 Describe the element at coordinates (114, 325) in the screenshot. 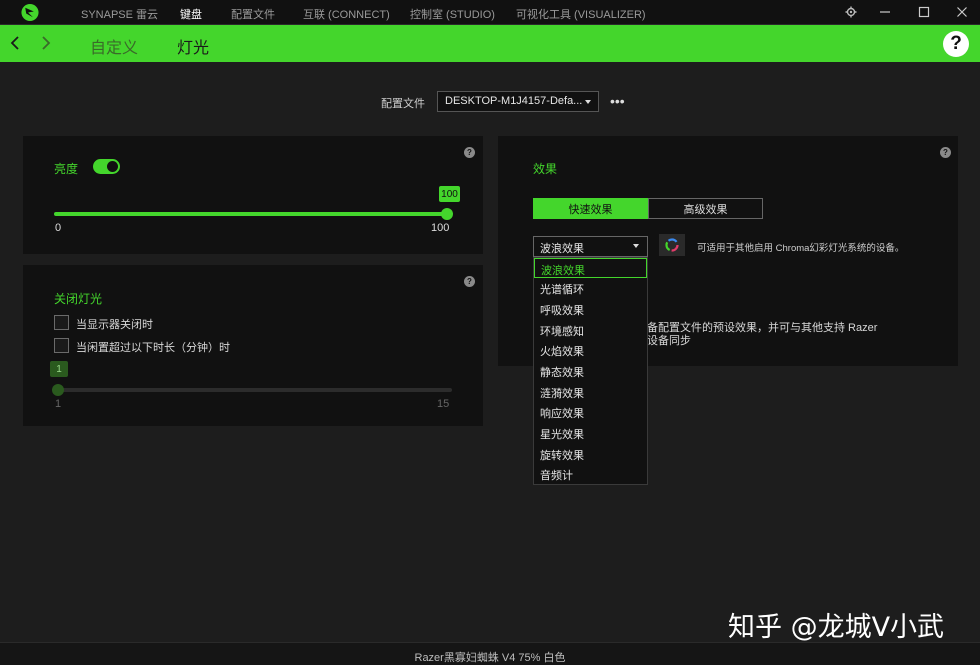

I see `display-off-label: 当显示器关闭时` at that location.